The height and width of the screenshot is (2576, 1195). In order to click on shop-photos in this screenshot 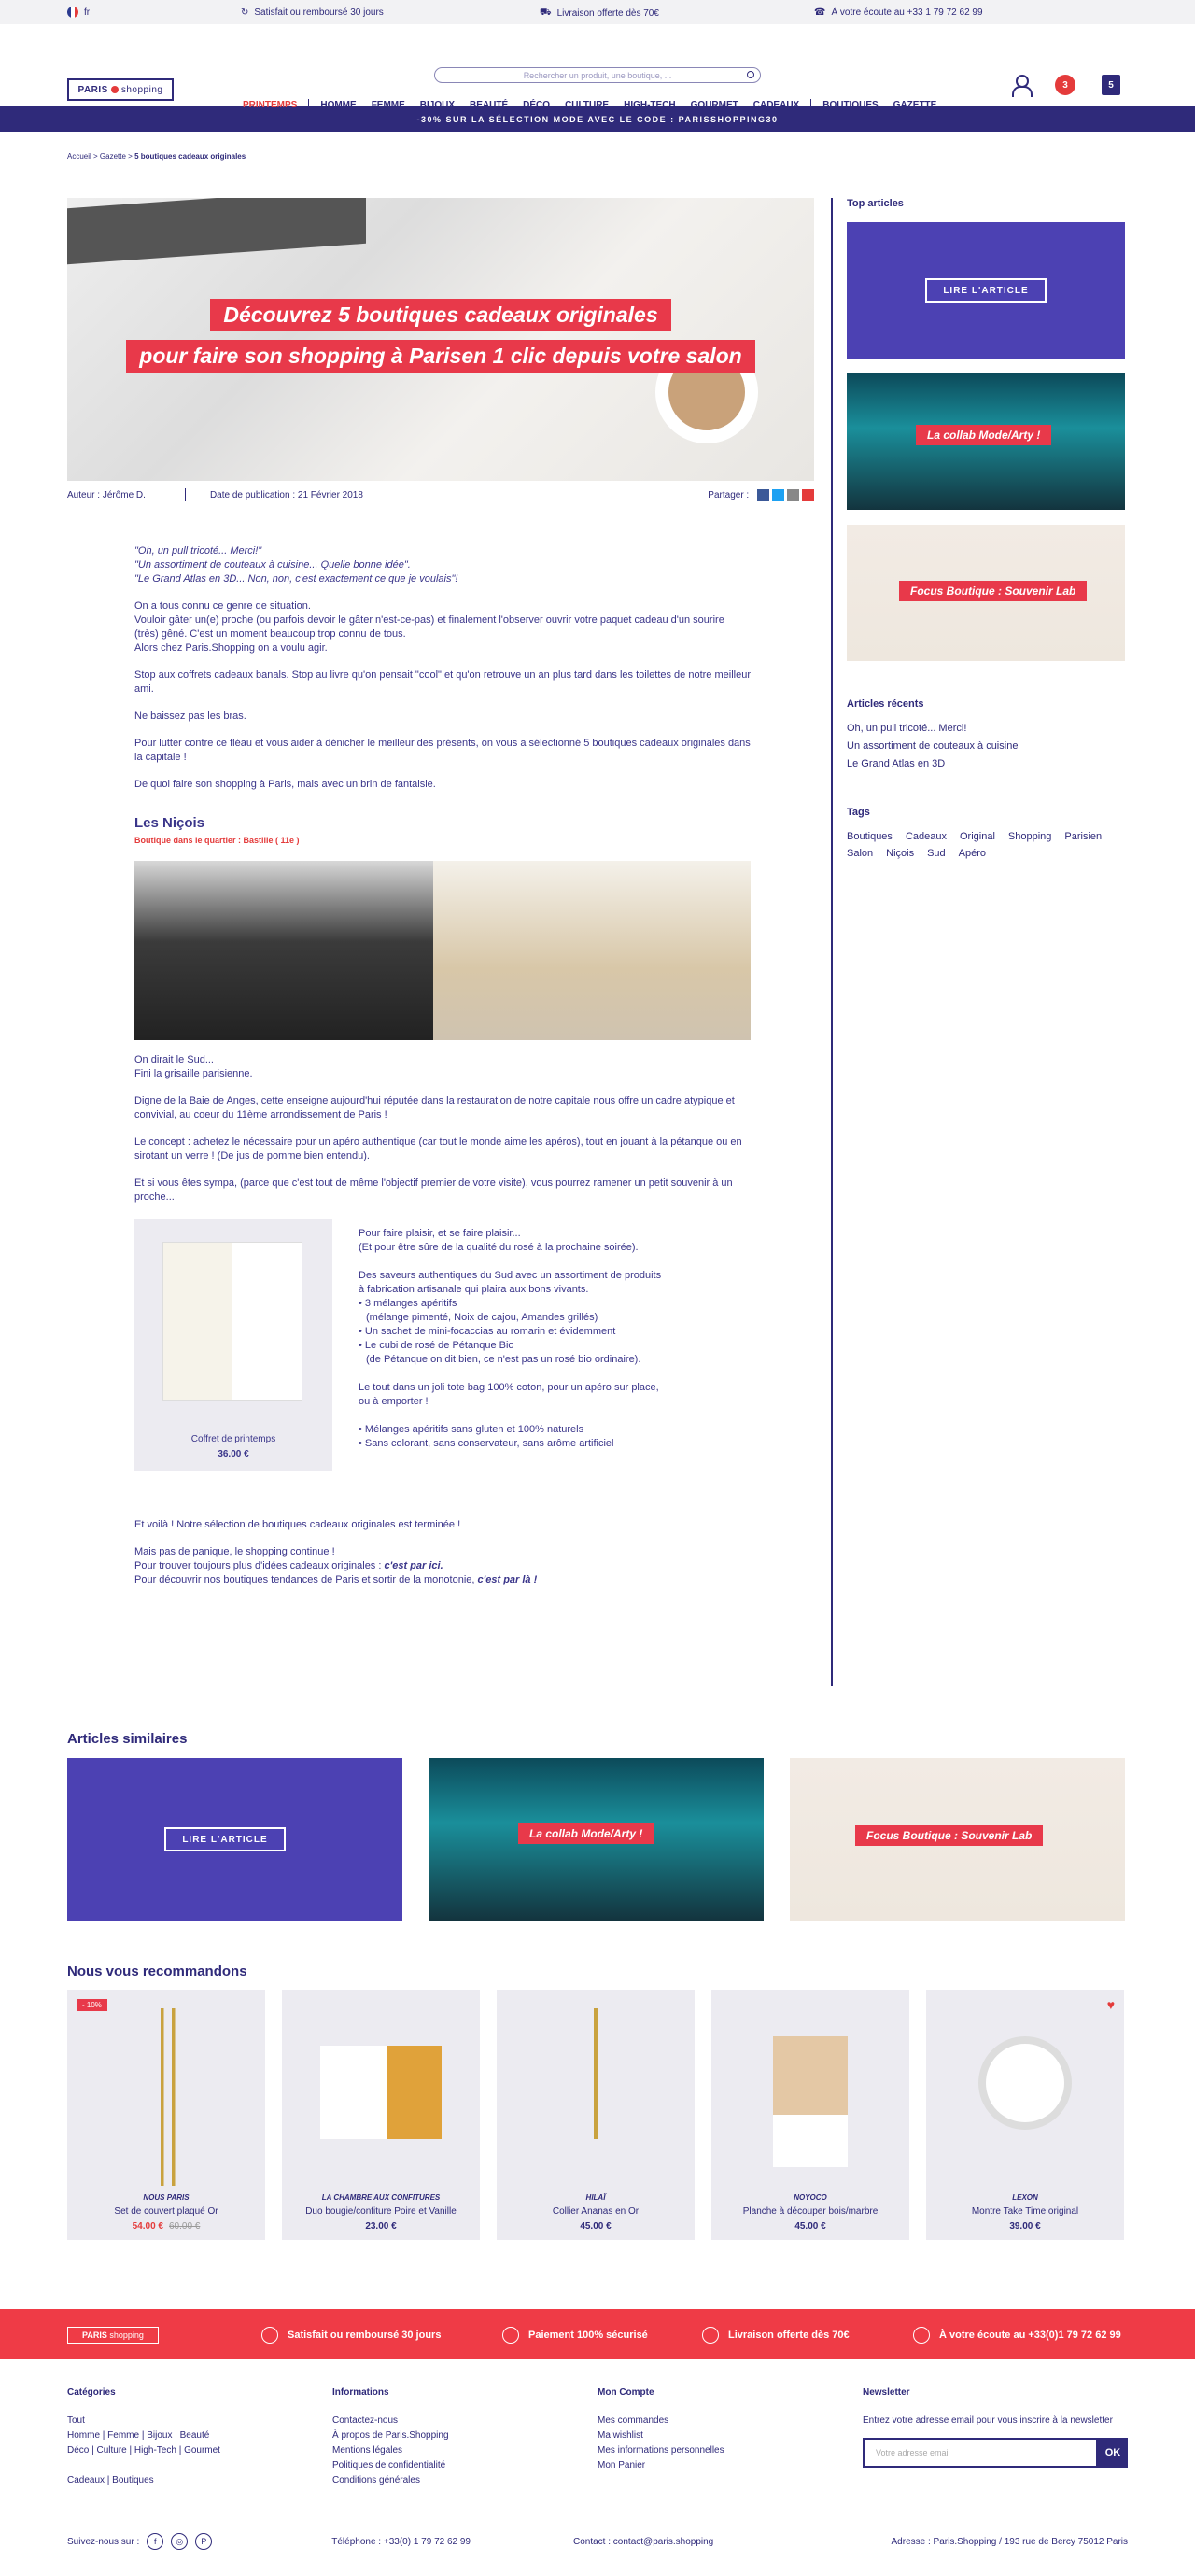, I will do `click(442, 950)`.